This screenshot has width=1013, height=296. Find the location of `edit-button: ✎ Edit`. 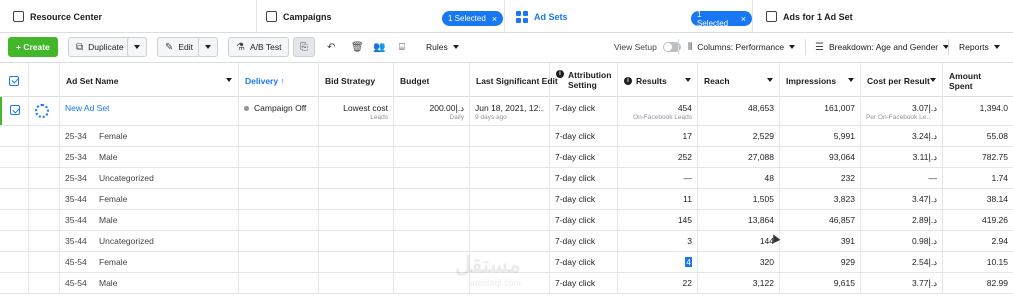

edit-button: ✎ Edit is located at coordinates (179, 47).